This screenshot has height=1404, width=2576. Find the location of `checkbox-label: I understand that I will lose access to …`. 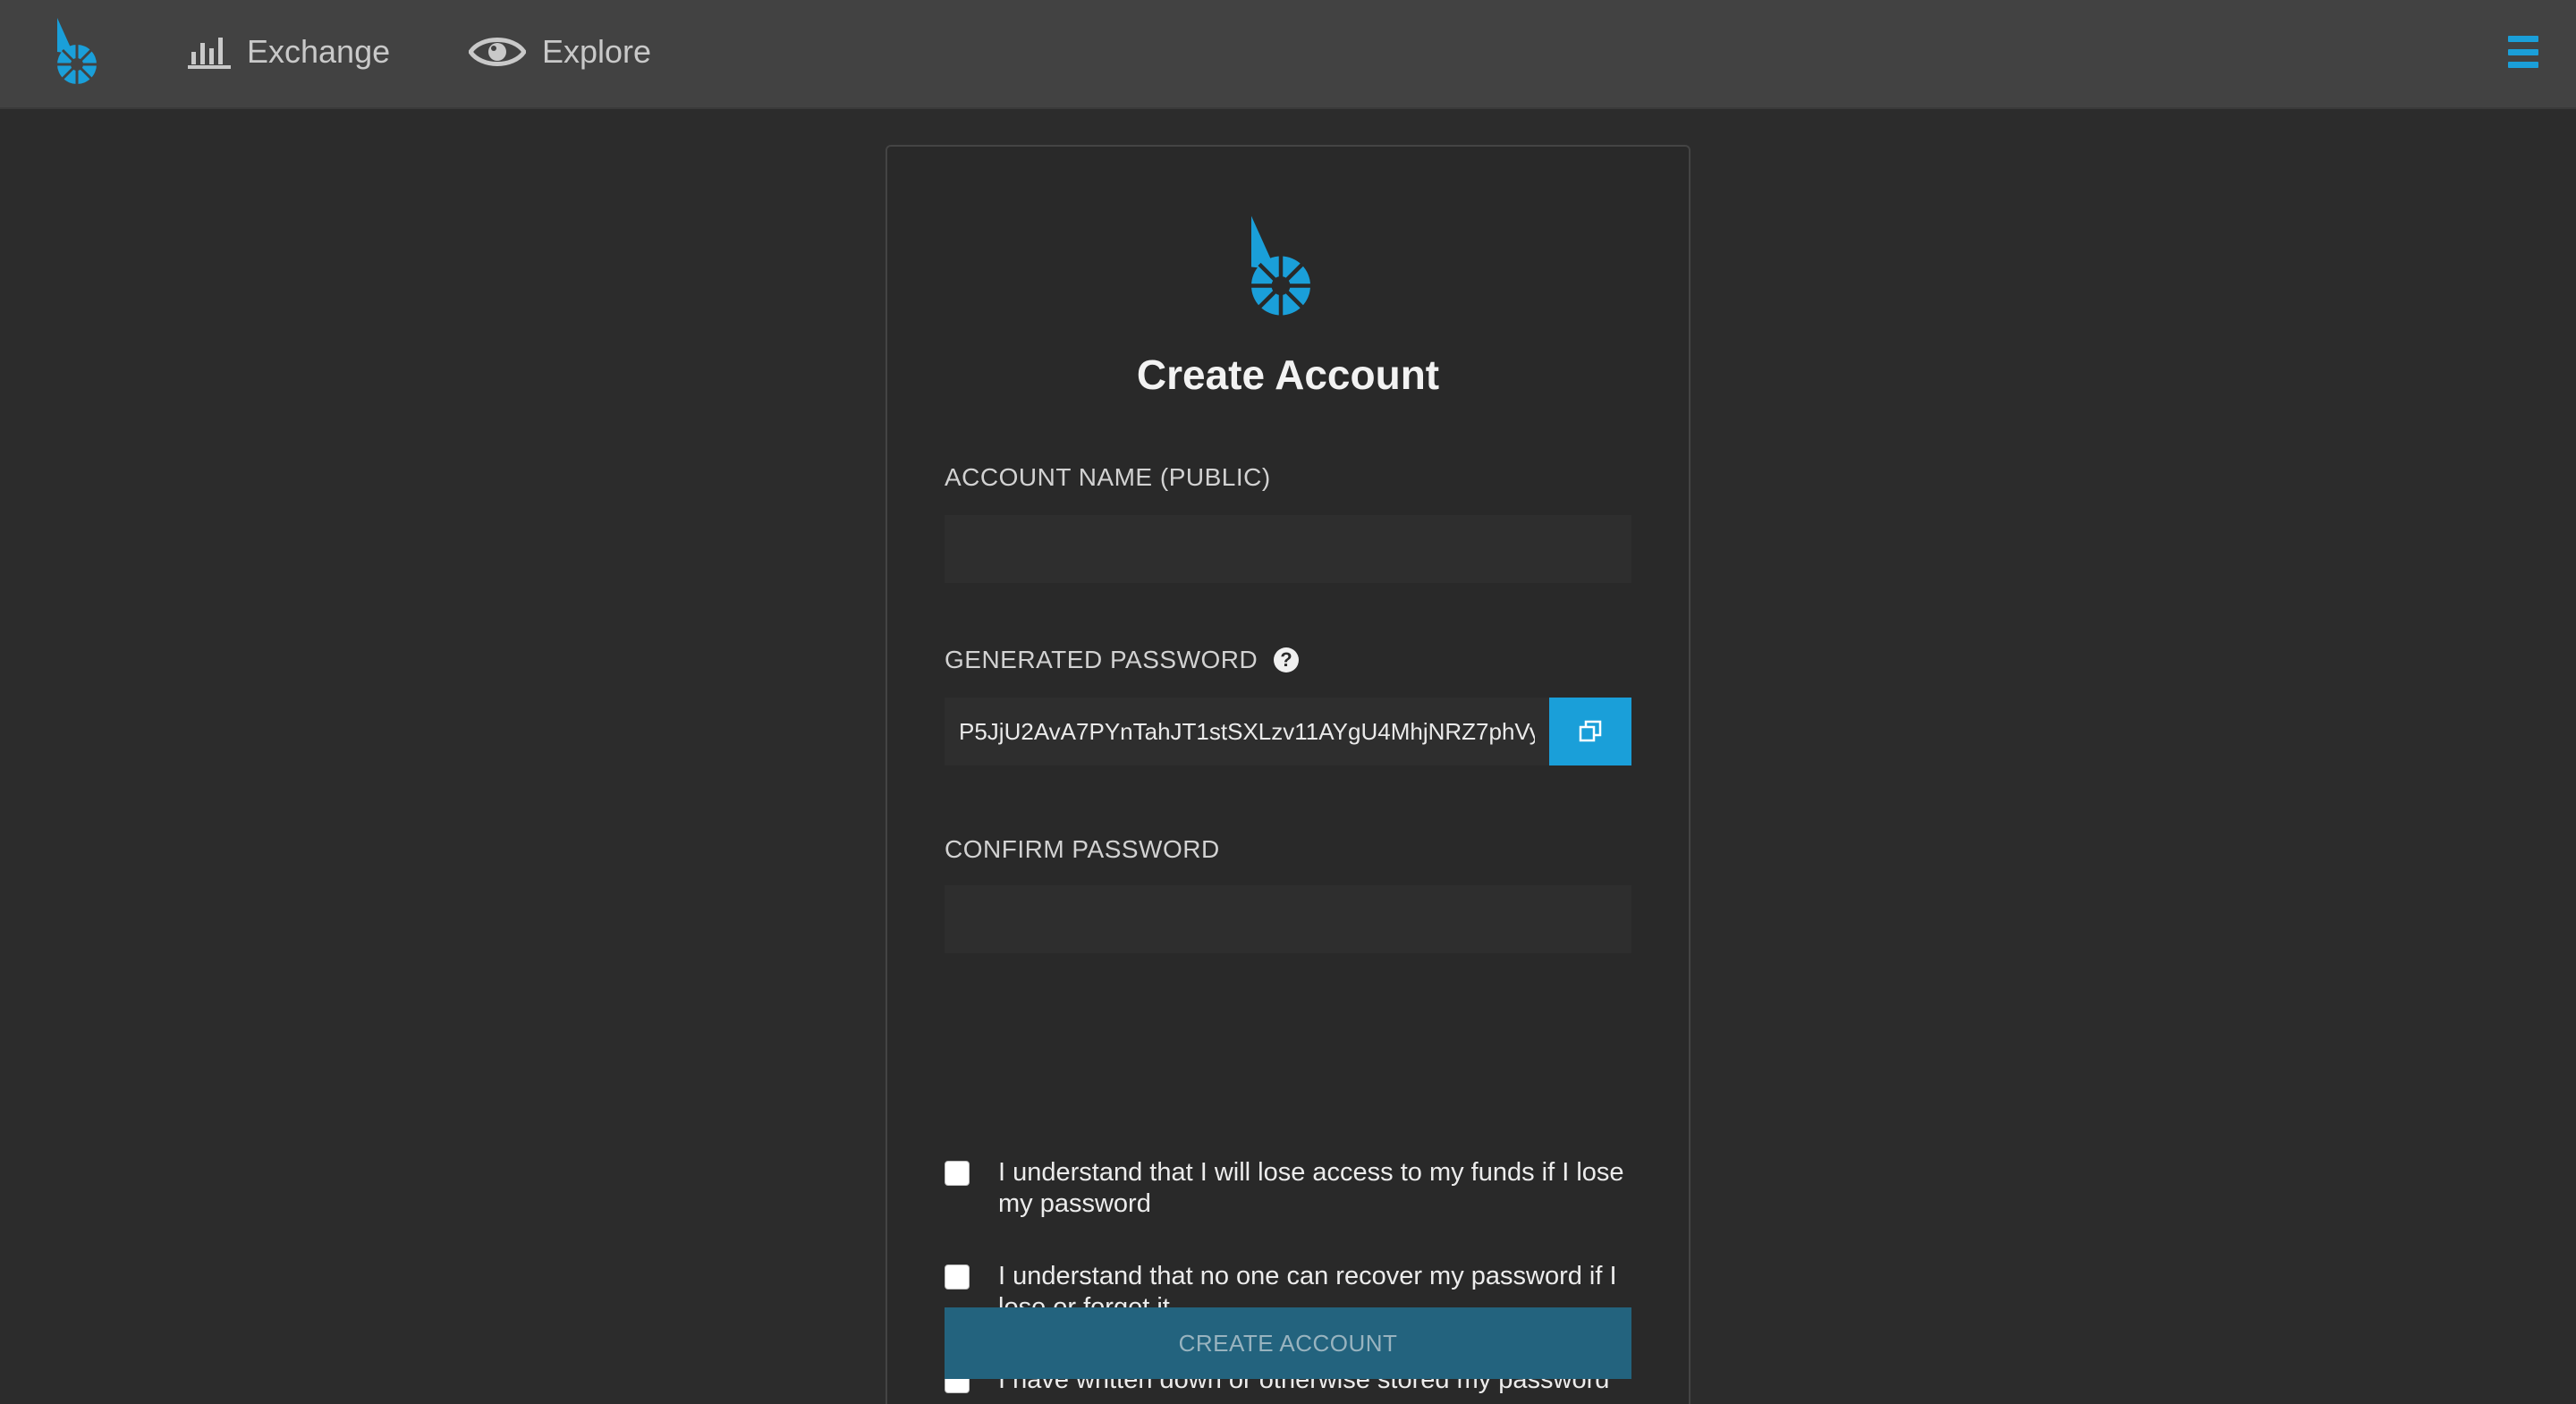

checkbox-label: I understand that I will lose access to … is located at coordinates (1311, 1188).